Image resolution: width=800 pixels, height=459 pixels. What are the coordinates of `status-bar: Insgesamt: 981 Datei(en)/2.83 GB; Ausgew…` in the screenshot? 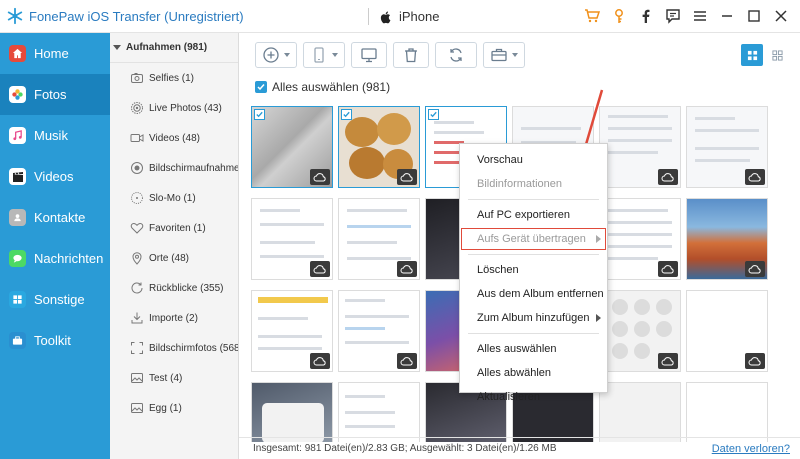 It's located at (519, 448).